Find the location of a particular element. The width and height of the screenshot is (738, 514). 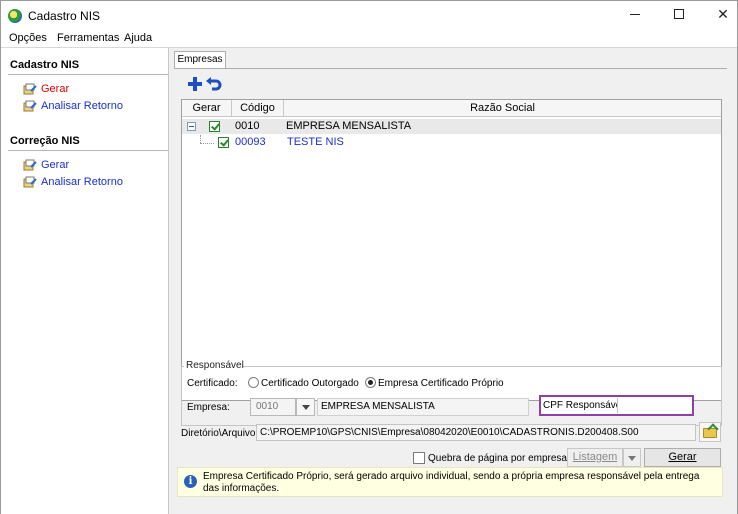

radio-label-outorgado: Certificado Outorgado is located at coordinates (310, 383).